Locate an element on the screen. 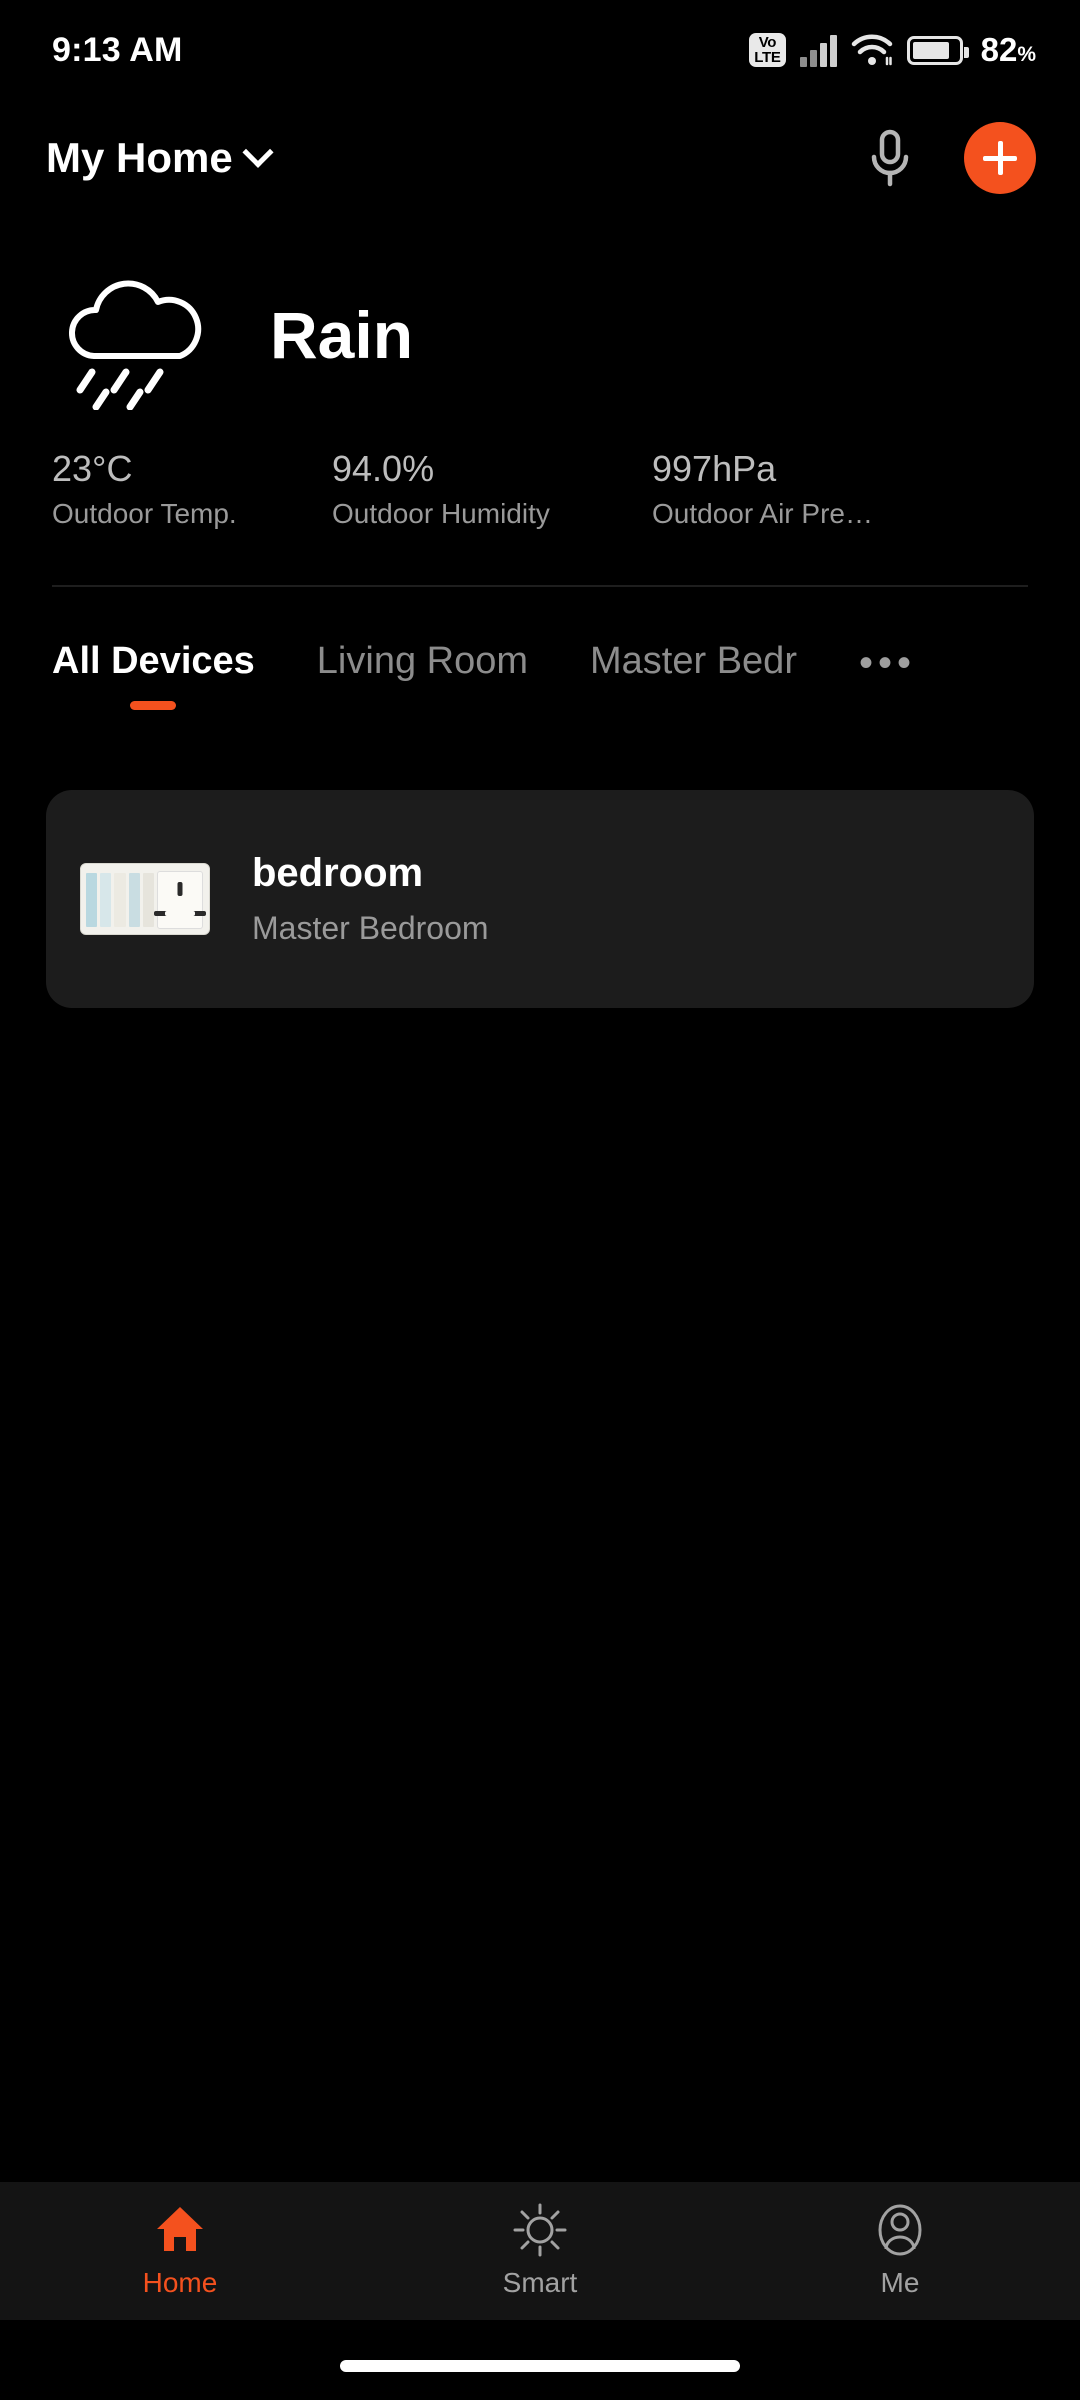 The image size is (1080, 2400). cellular-signal-icon is located at coordinates (818, 50).